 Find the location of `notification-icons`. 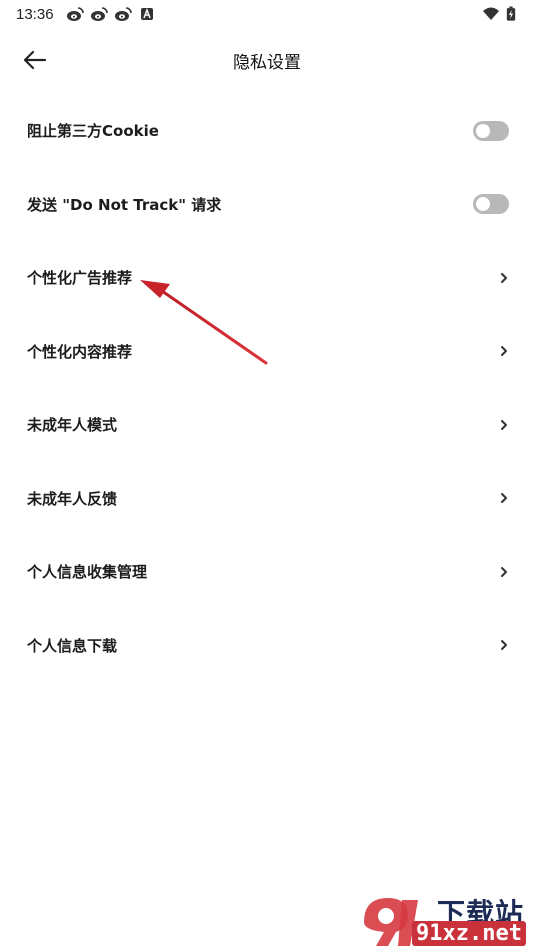

notification-icons is located at coordinates (111, 14).